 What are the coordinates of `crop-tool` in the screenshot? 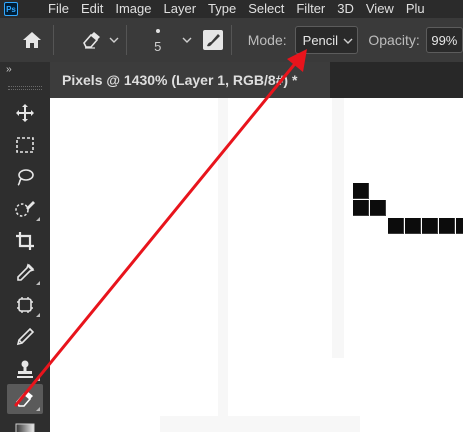 It's located at (25, 241).